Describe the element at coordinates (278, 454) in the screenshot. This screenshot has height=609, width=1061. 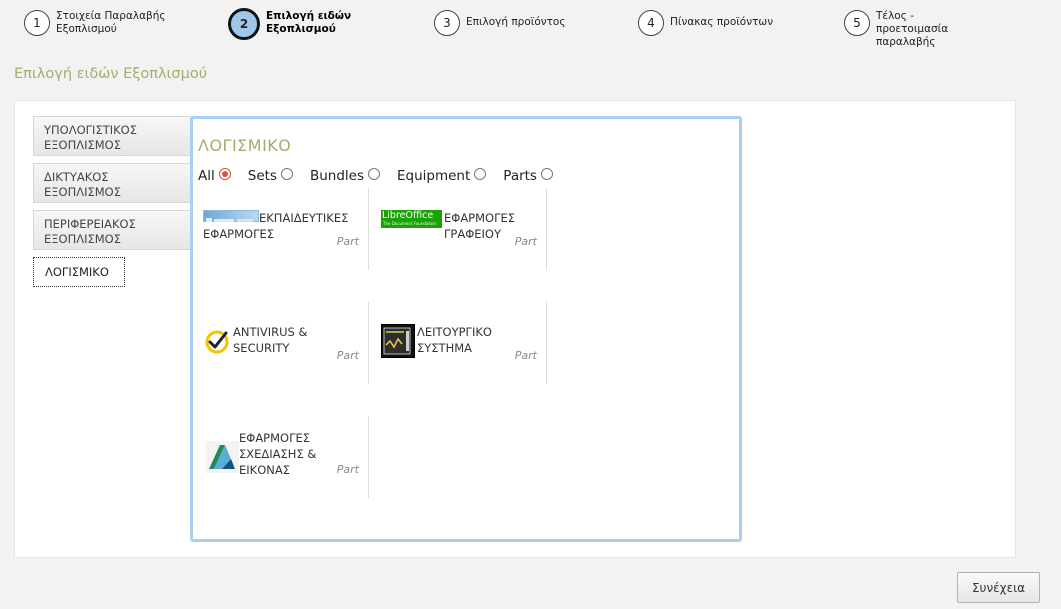
I see `product-name: ΕΦΑΡΜΟΓΕΣ ΣΧΕΔΙΑΣΗΣ & ΕΙΚΟΝΑΣ` at that location.